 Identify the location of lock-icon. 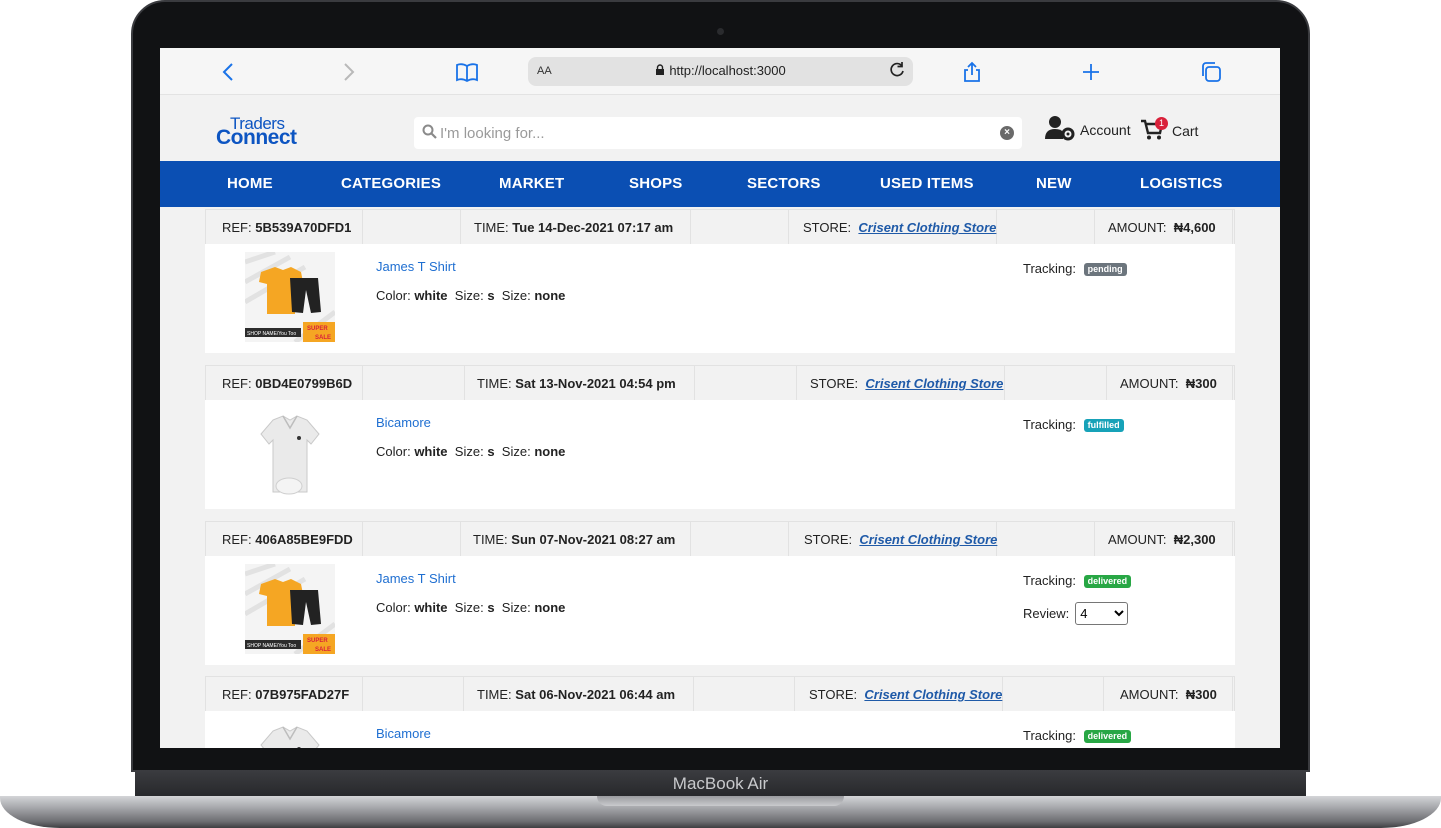
(660, 70).